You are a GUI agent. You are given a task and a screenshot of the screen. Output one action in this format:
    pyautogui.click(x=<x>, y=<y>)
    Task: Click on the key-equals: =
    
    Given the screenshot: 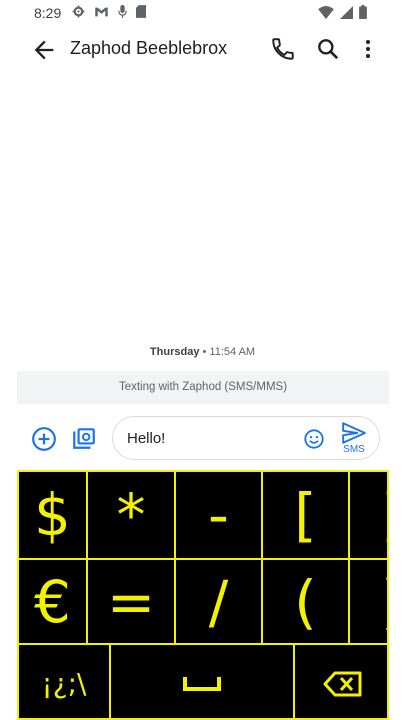 What is the action you would take?
    pyautogui.click(x=131, y=601)
    